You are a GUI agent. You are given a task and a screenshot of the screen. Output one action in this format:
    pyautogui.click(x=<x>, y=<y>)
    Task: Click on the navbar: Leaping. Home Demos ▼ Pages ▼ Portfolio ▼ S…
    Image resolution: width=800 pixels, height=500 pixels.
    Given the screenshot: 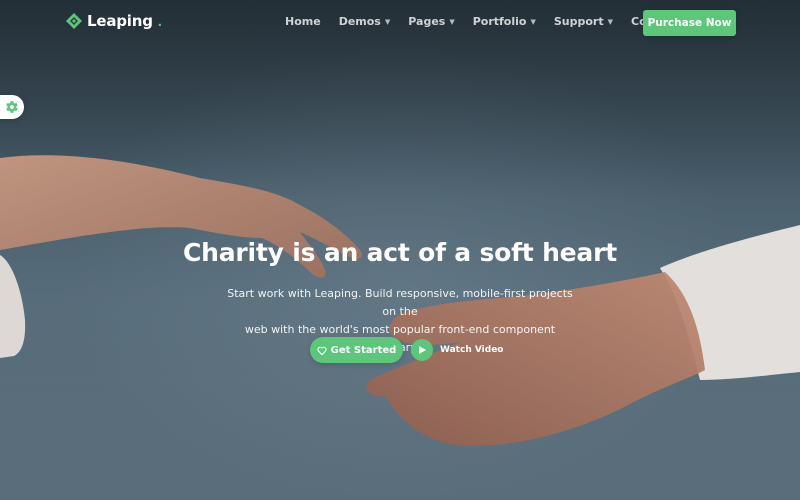 What is the action you would take?
    pyautogui.click(x=400, y=22)
    